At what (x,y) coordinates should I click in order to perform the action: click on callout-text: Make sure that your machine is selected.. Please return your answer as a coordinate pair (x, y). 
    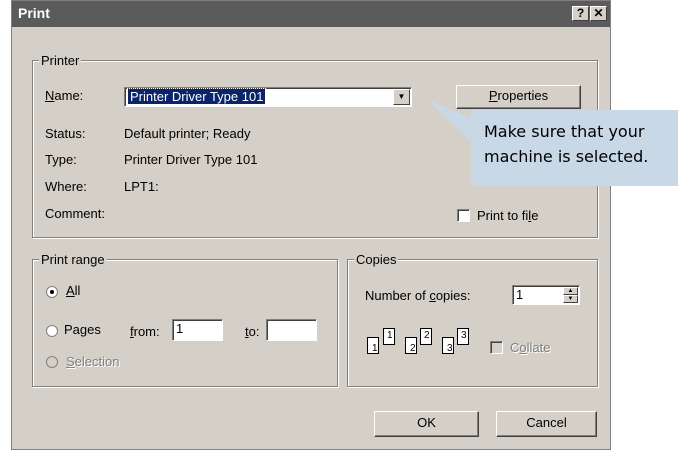
    Looking at the image, I should click on (566, 144).